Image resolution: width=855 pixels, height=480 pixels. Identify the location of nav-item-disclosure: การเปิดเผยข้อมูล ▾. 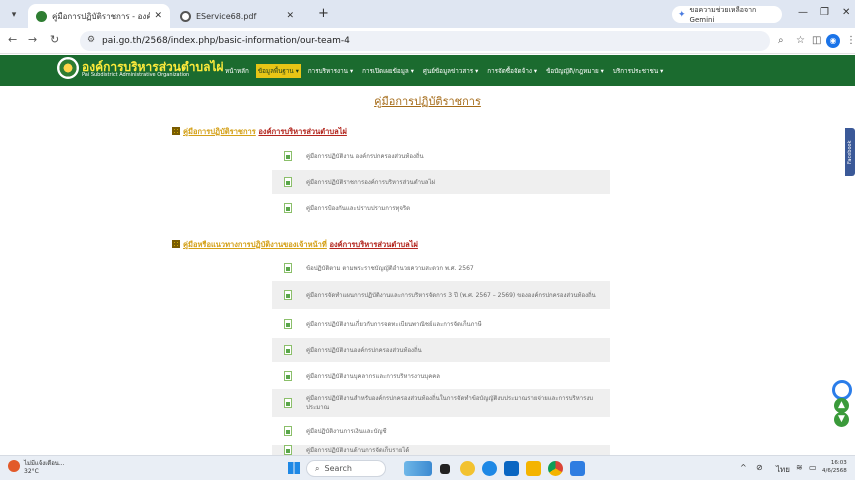
(388, 71).